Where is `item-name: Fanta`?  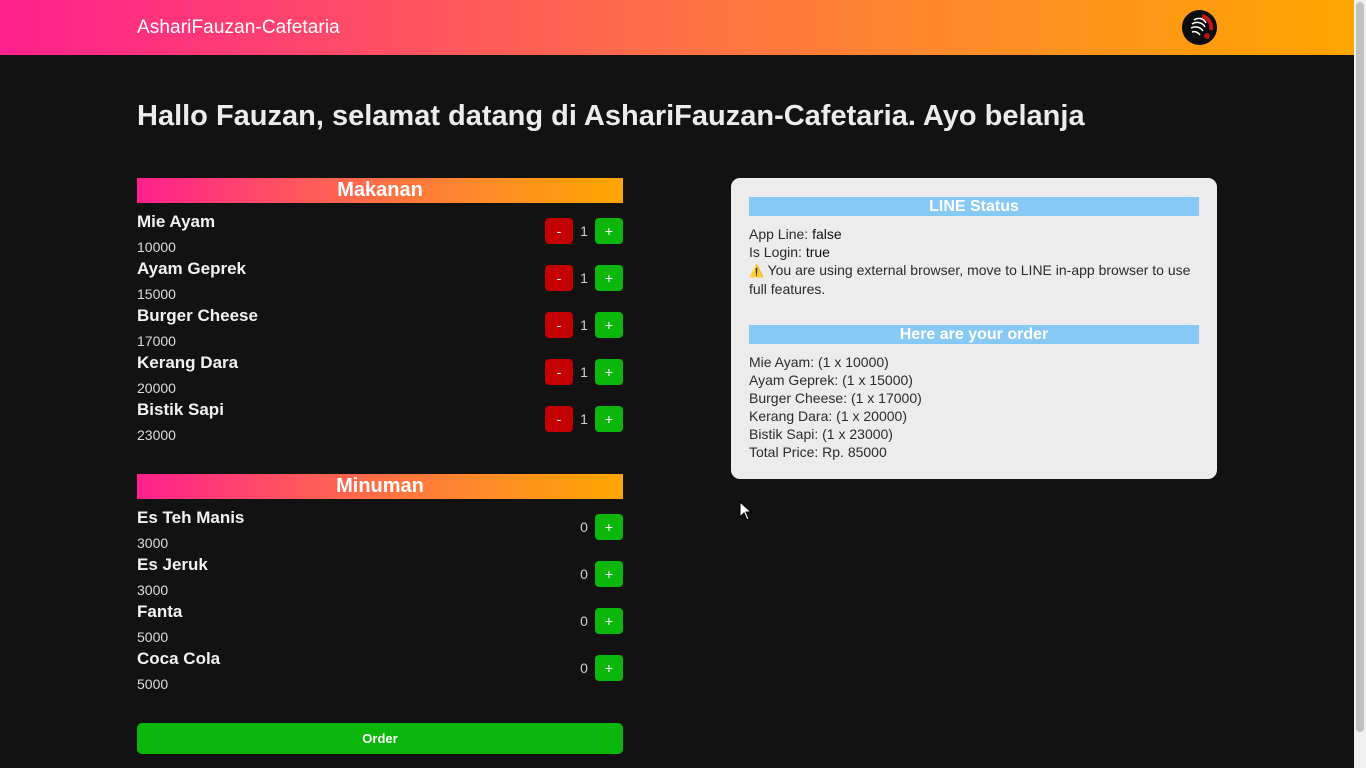
item-name: Fanta is located at coordinates (160, 611).